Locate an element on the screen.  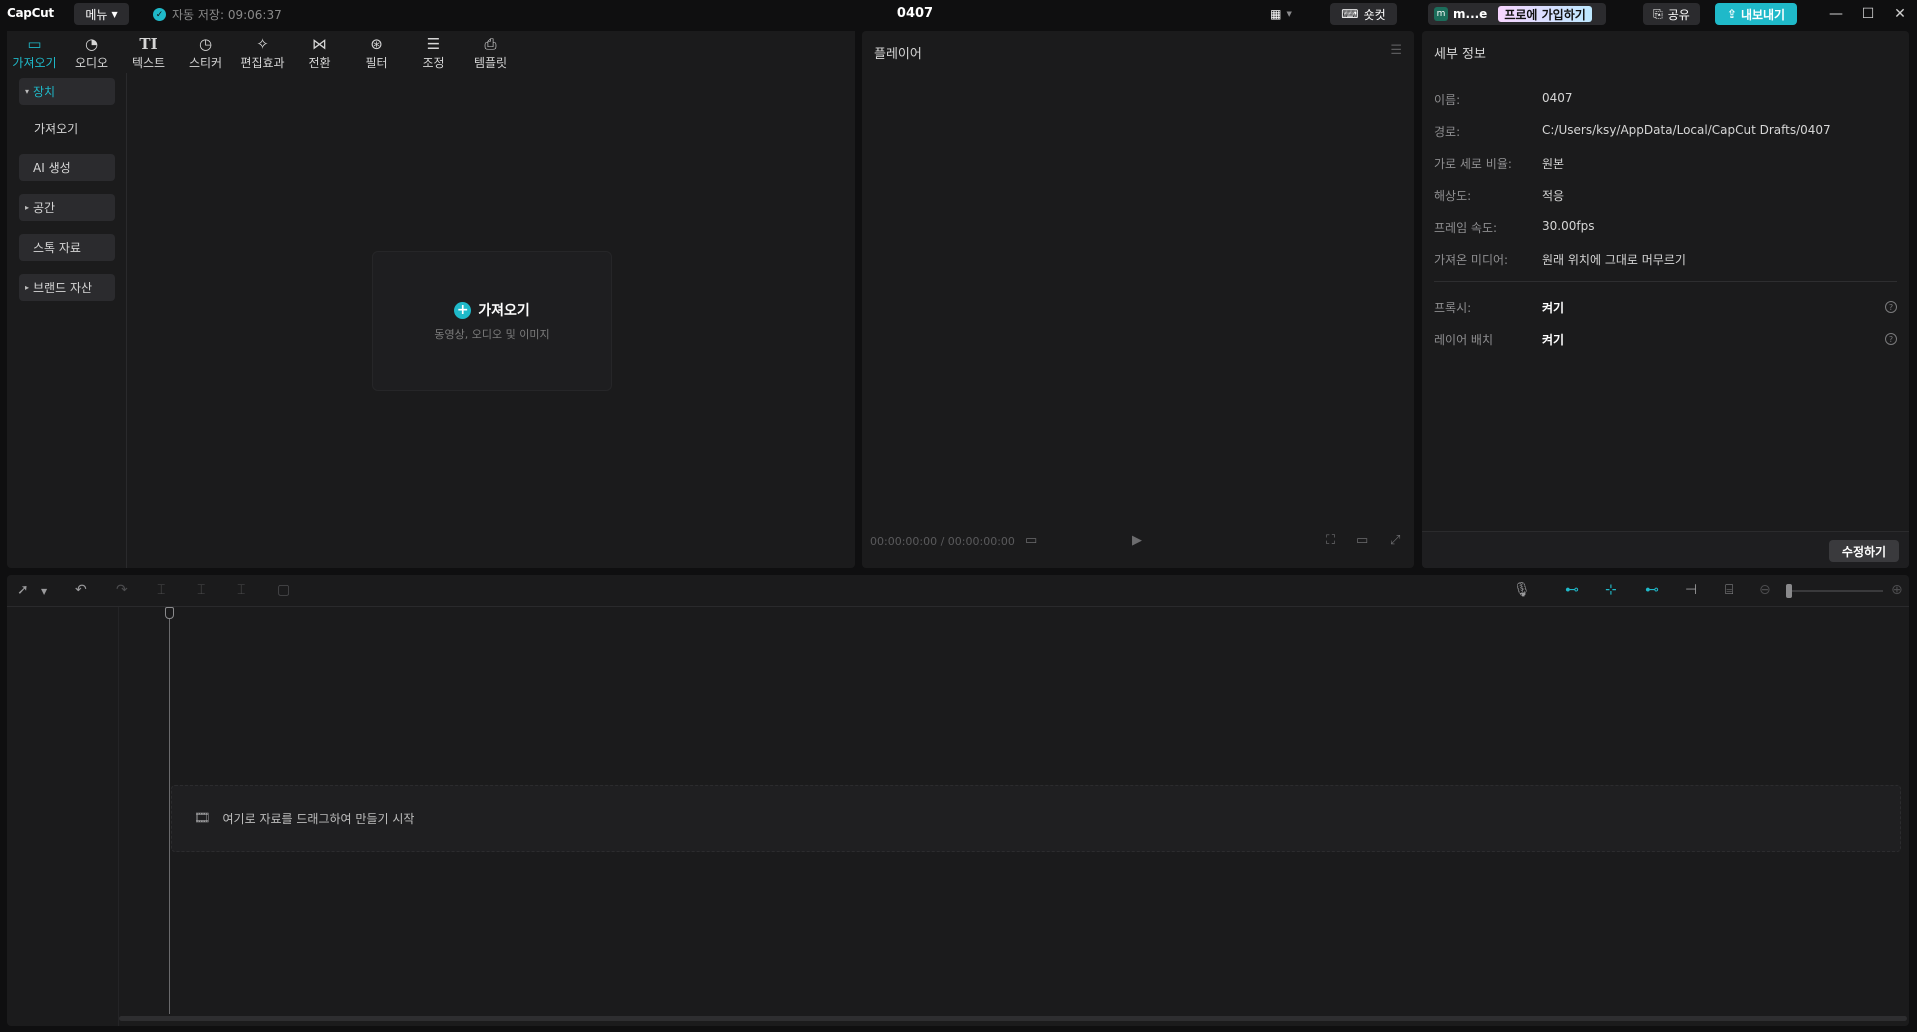
tab-adjust: ☰ 조정 is located at coordinates (433, 53).